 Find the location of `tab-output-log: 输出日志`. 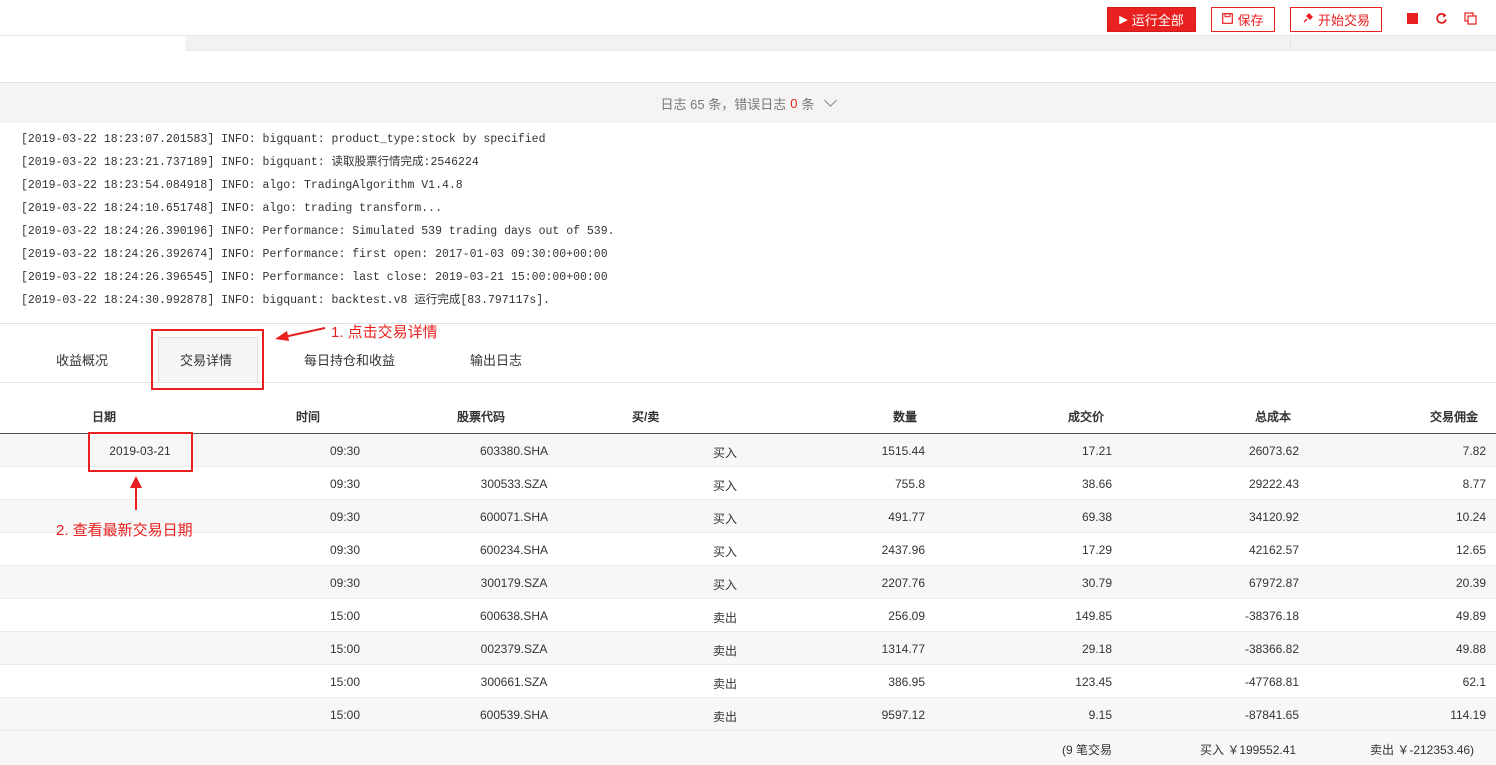

tab-output-log: 输出日志 is located at coordinates (496, 359).